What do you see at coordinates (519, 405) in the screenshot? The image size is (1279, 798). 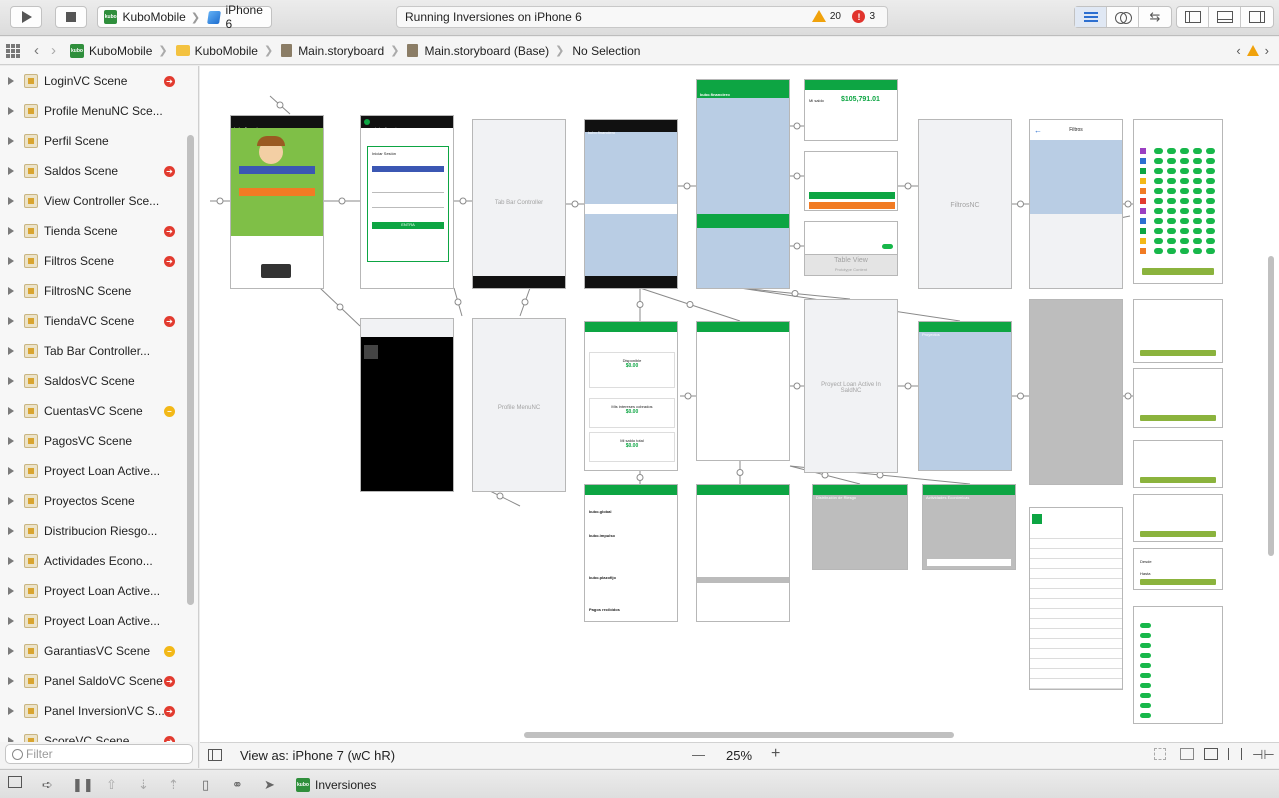 I see `scene-profile-menu-nc: Profile MenuNC` at bounding box center [519, 405].